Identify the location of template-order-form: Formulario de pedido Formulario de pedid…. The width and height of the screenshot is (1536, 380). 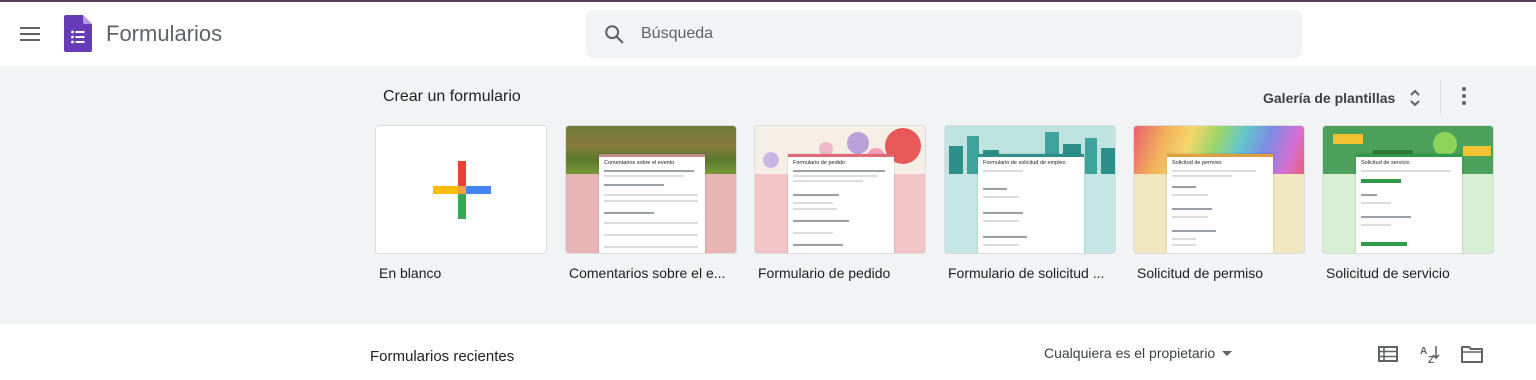
(840, 203).